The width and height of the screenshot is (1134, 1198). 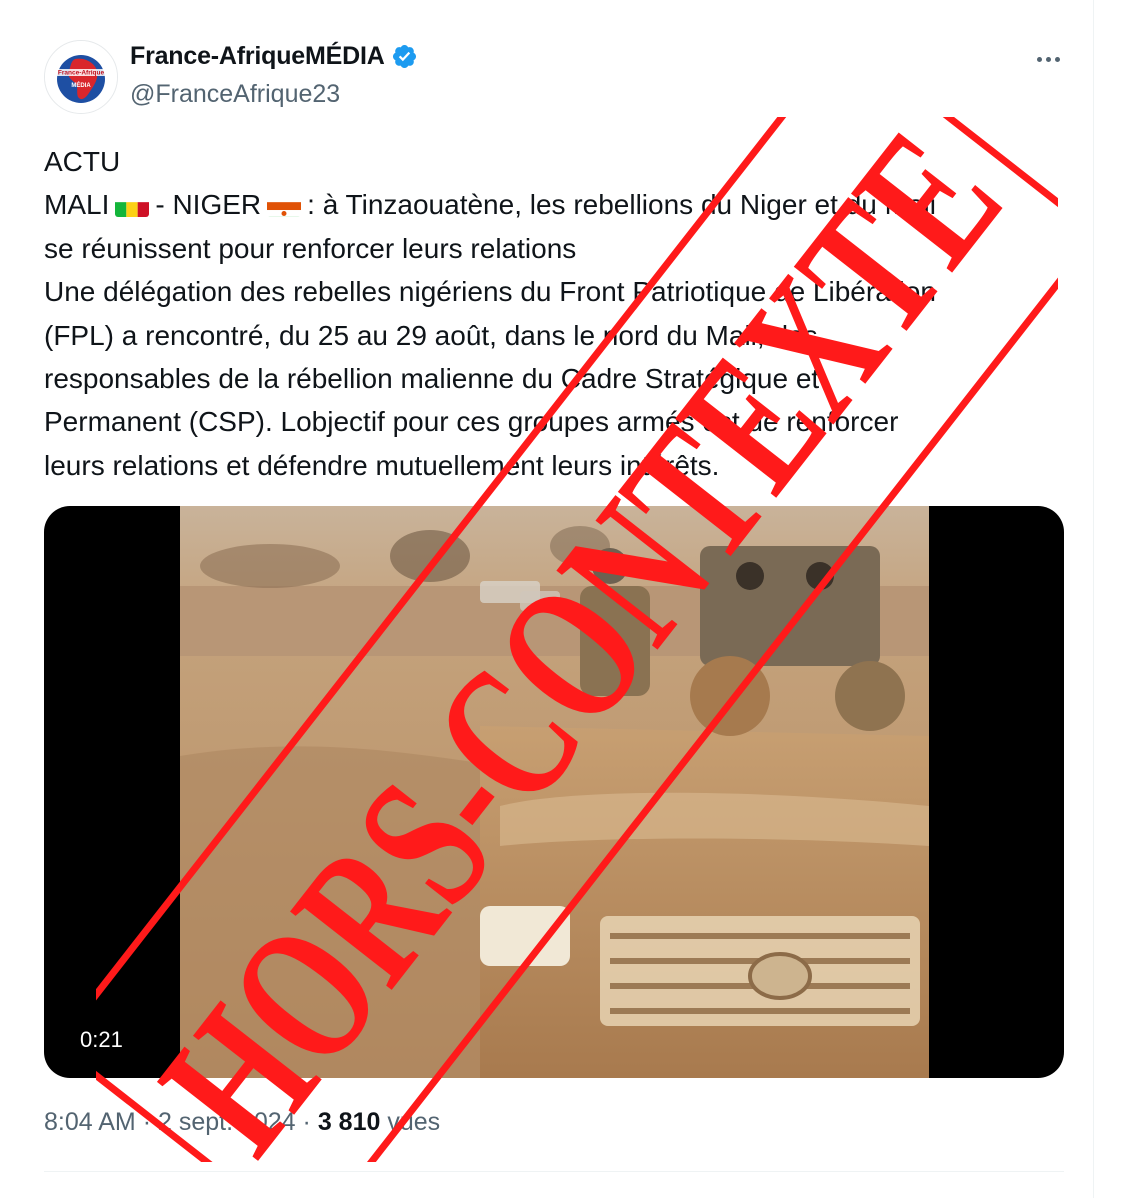 I want to click on tweet-date: 2 sept. 2024, so click(x=227, y=1122).